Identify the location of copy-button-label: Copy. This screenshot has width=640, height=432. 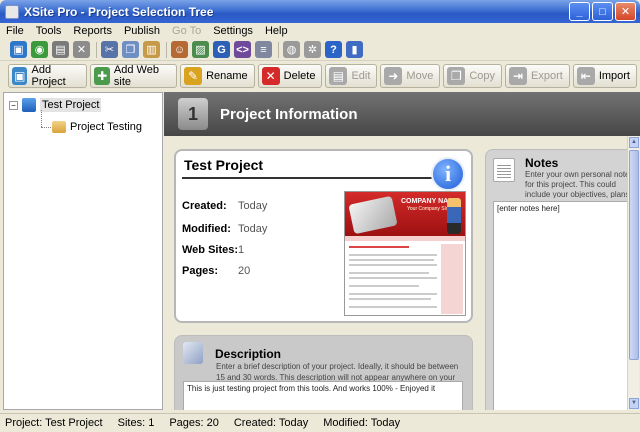
(482, 76).